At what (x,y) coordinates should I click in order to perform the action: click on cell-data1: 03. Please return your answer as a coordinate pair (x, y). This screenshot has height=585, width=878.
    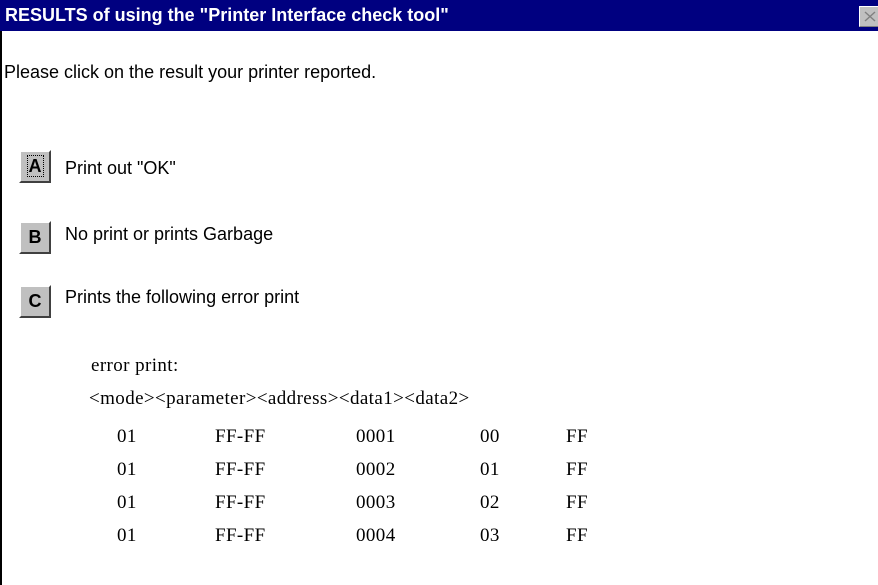
    Looking at the image, I should click on (490, 535).